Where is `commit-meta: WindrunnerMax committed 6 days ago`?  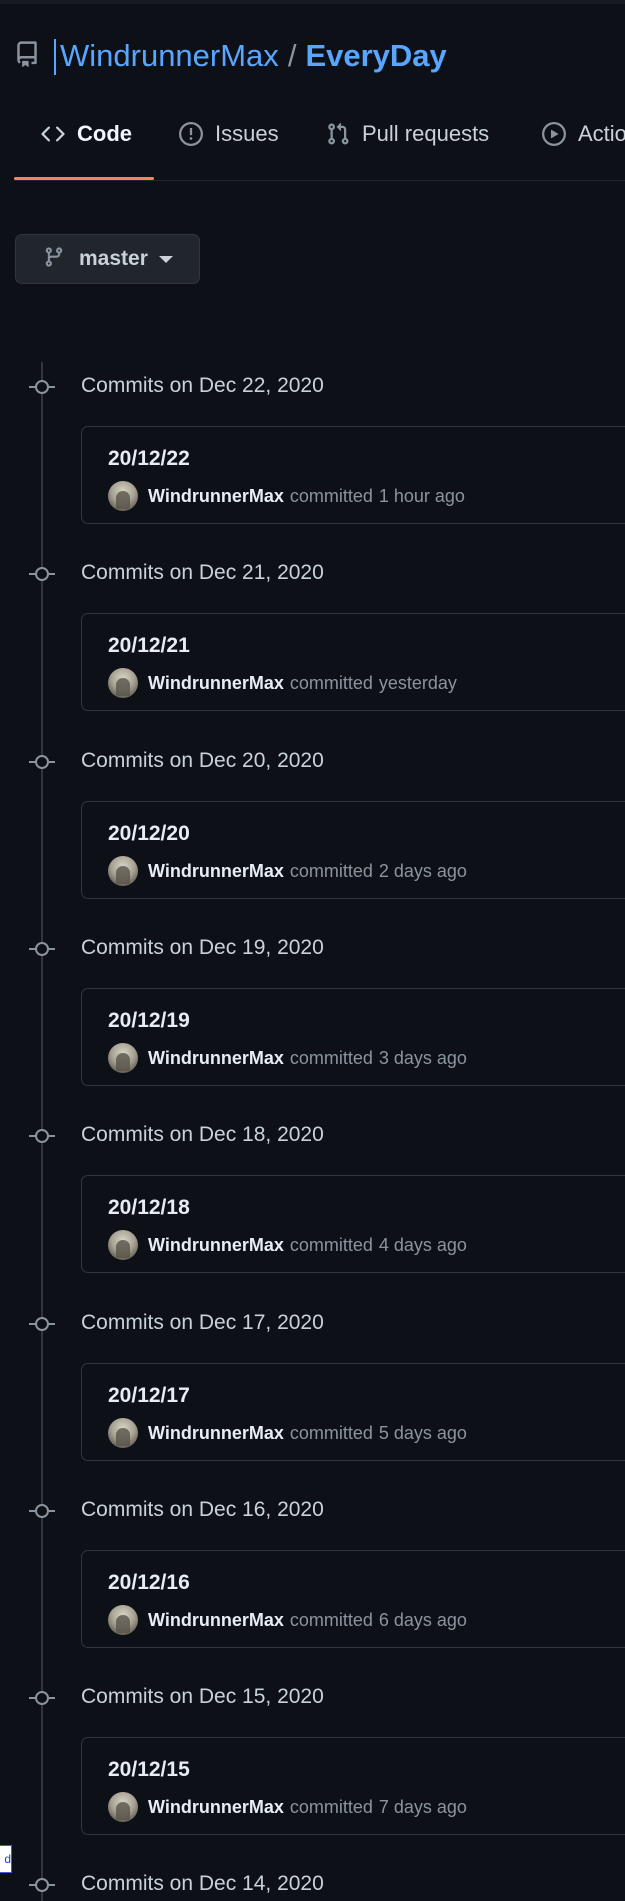
commit-meta: WindrunnerMax committed 6 days ago is located at coordinates (287, 1620).